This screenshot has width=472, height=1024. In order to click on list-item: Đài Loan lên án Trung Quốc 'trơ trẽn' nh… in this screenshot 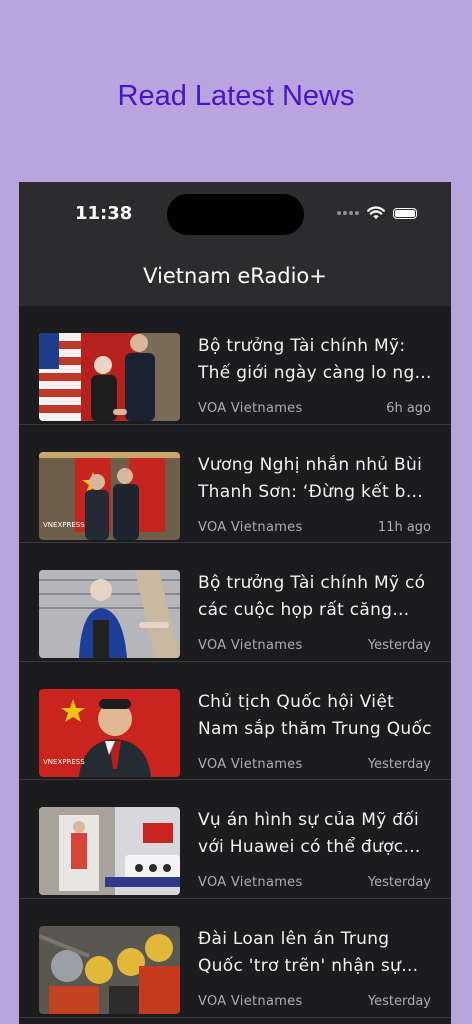, I will do `click(235, 958)`.